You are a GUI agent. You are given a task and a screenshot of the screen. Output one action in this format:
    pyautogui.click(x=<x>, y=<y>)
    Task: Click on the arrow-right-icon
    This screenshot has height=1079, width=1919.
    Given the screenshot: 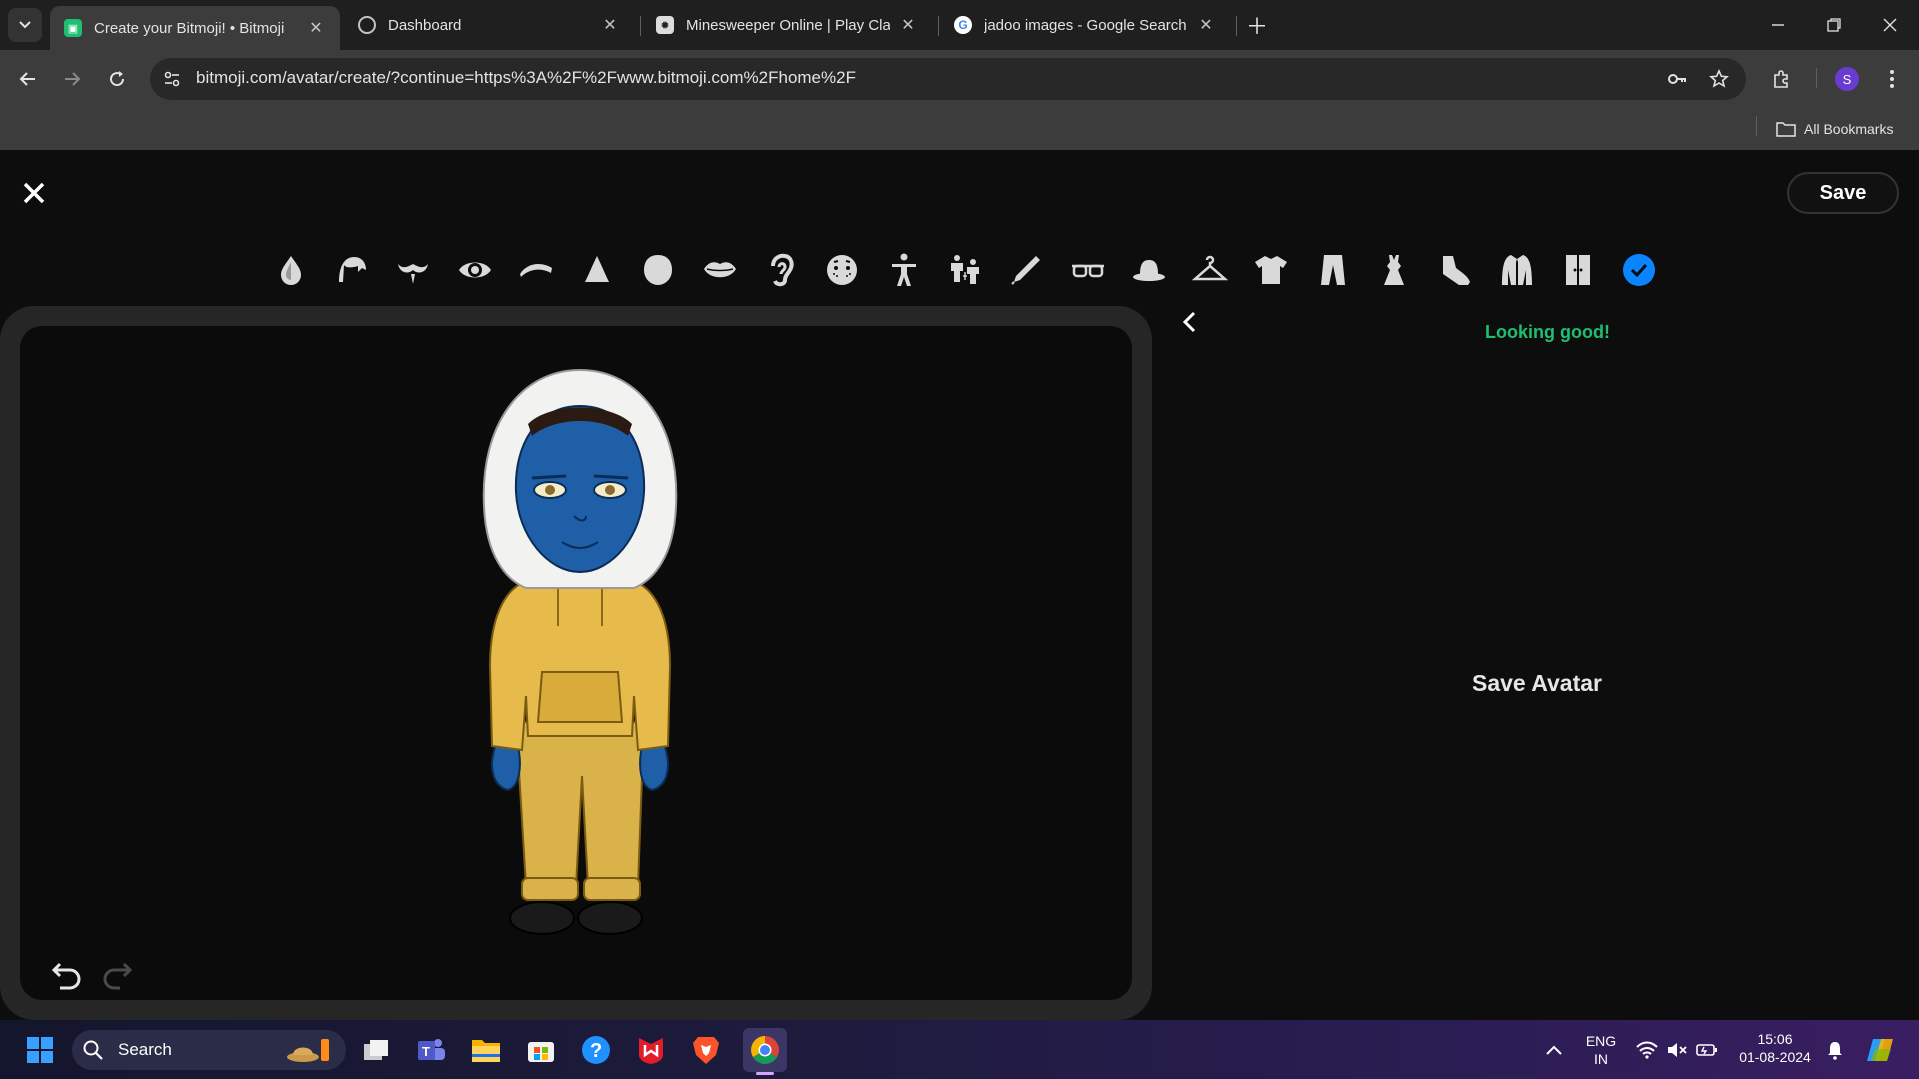 What is the action you would take?
    pyautogui.click(x=73, y=79)
    